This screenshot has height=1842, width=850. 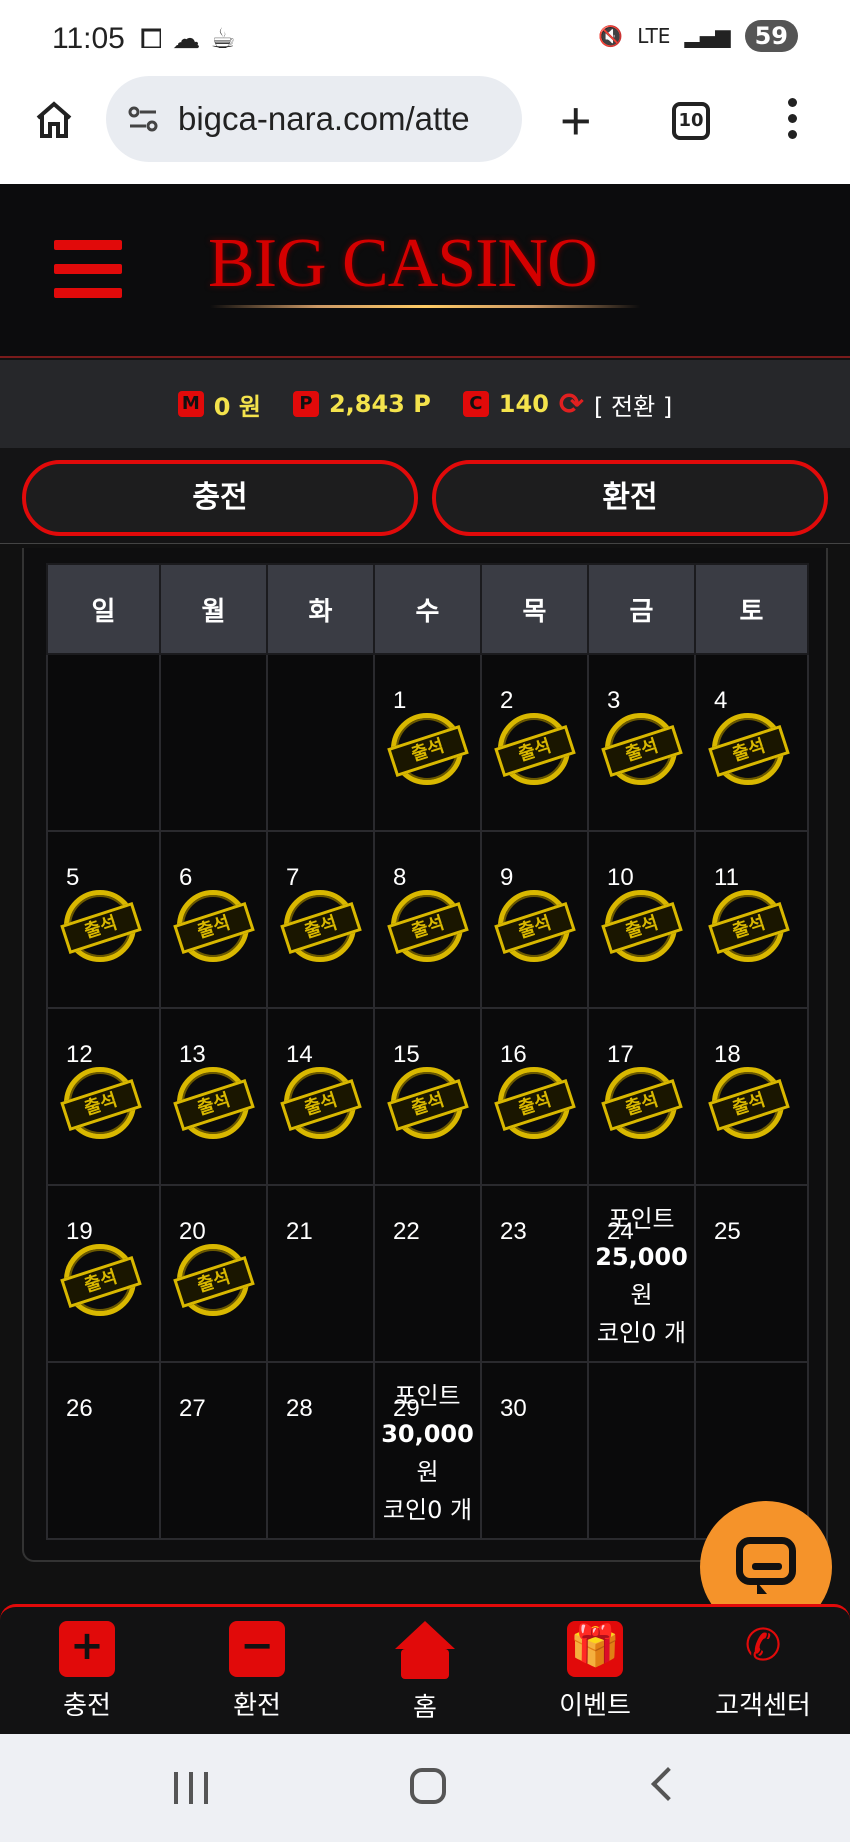 I want to click on convert-link: [ 전환 ], so click(x=633, y=404).